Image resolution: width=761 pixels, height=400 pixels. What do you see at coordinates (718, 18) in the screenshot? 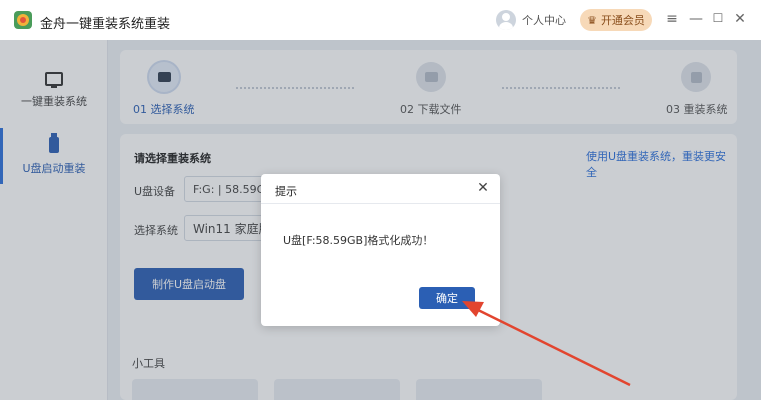
I see `maximize-icon: ☐` at bounding box center [718, 18].